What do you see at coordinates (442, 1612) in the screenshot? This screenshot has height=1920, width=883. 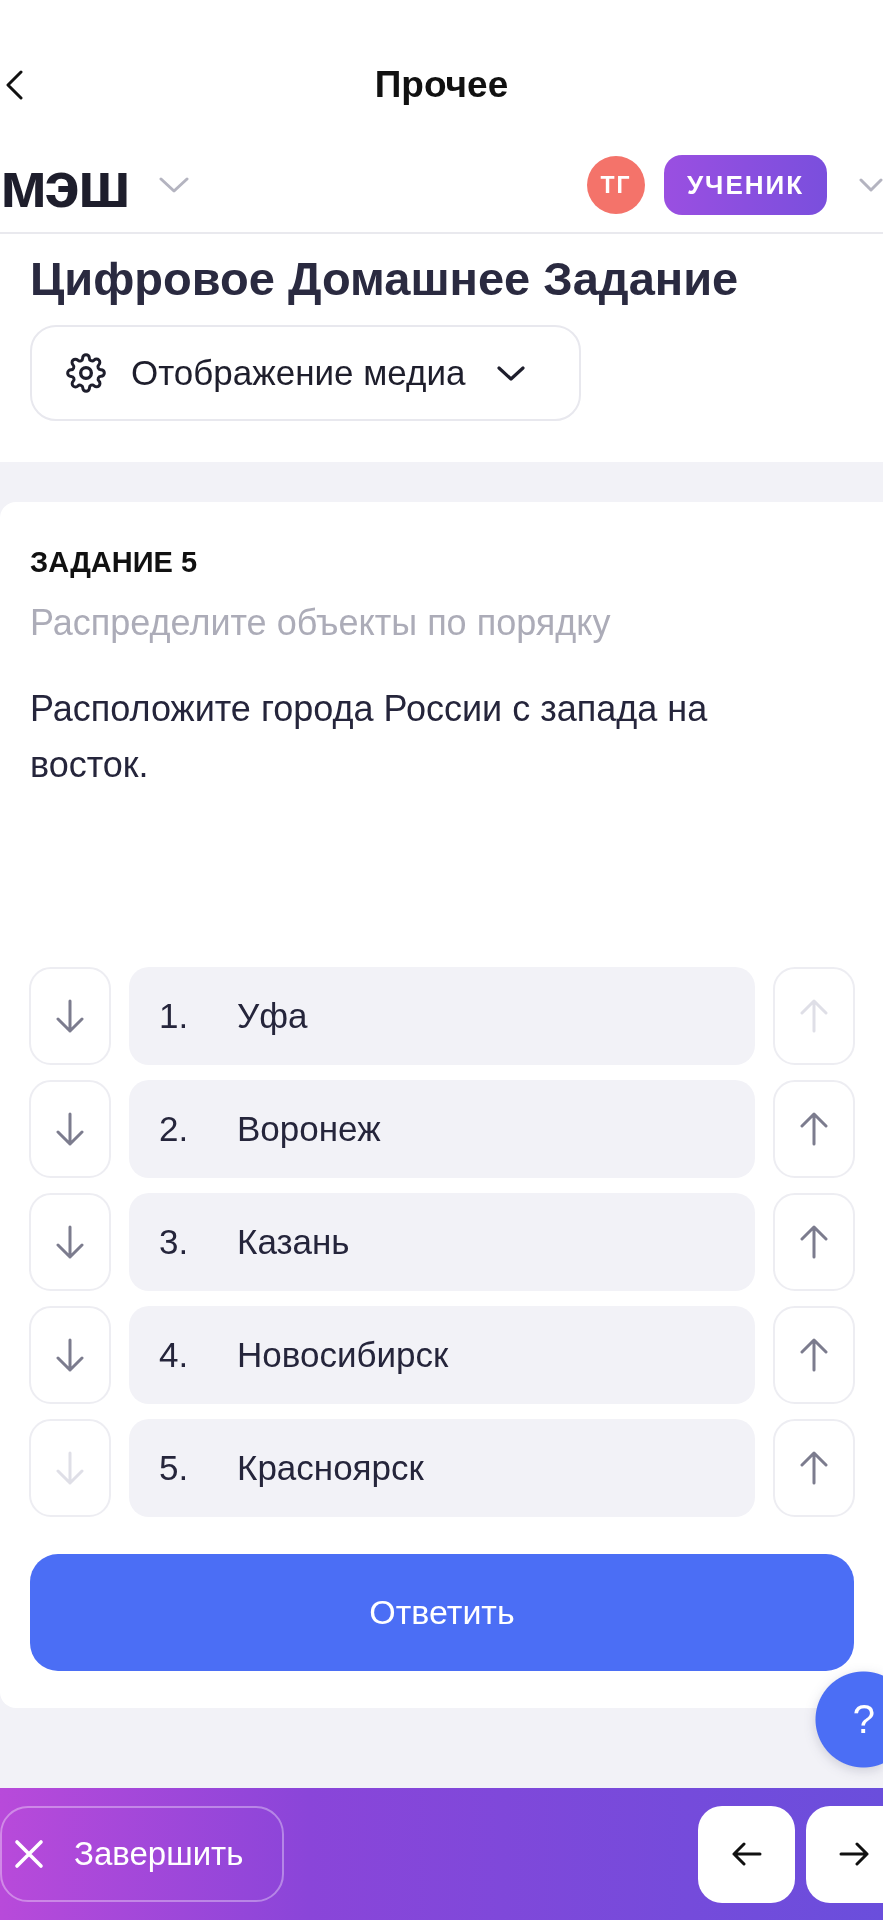 I see `answer-button: Ответить` at bounding box center [442, 1612].